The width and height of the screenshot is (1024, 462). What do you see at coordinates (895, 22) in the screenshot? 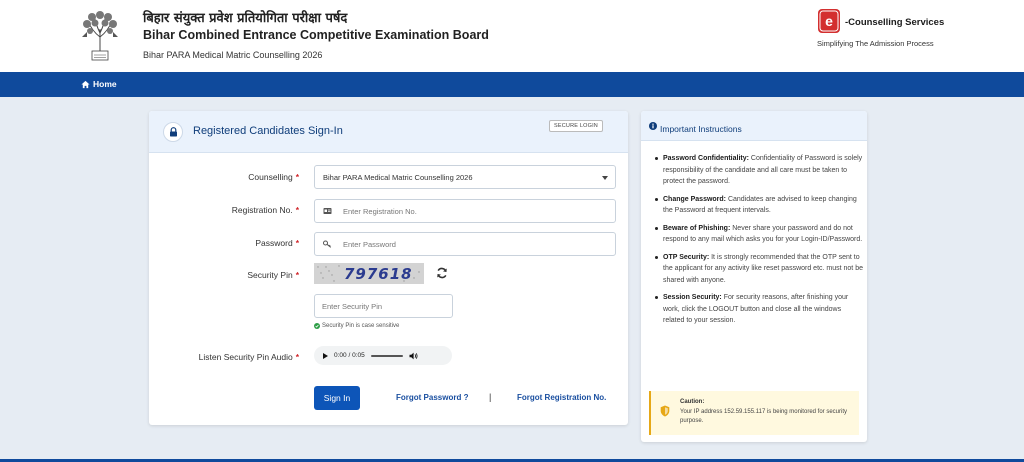
I see `brand-name: -Counselling Services` at bounding box center [895, 22].